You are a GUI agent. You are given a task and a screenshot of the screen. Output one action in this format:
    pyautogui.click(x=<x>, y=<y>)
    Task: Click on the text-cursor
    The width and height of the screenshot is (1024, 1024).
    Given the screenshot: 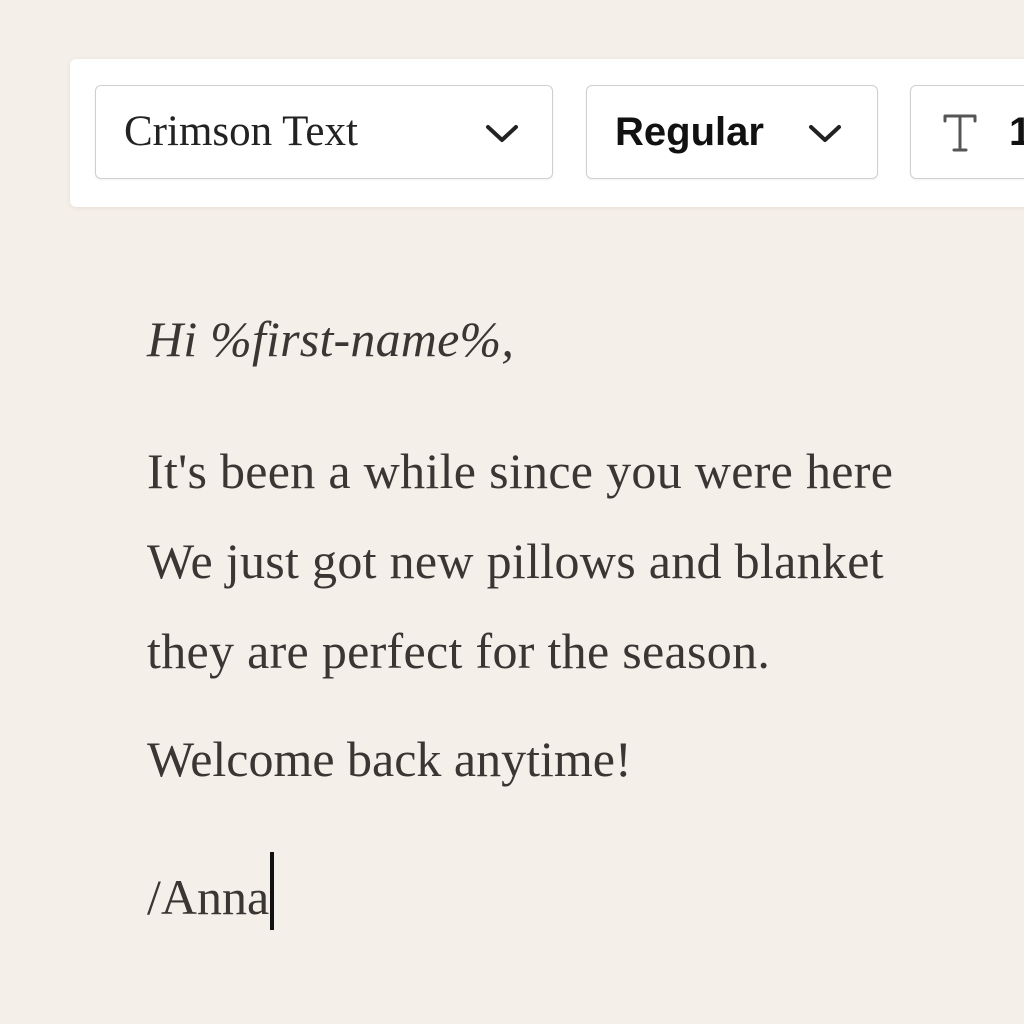 What is the action you would take?
    pyautogui.click(x=272, y=891)
    